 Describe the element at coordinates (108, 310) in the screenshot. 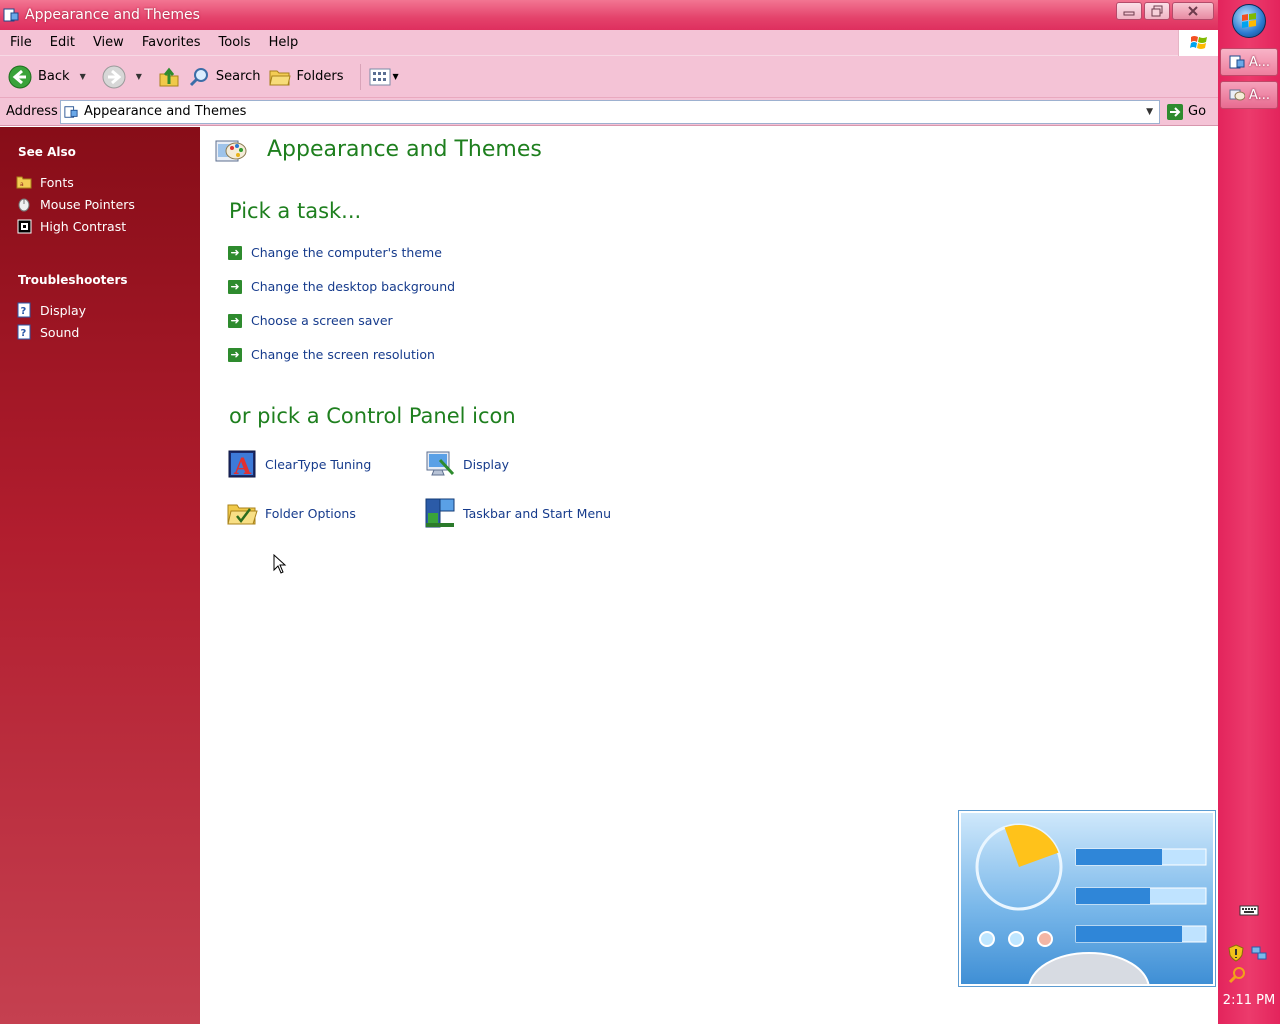

I see `sidebar-item-display: ? Display` at that location.